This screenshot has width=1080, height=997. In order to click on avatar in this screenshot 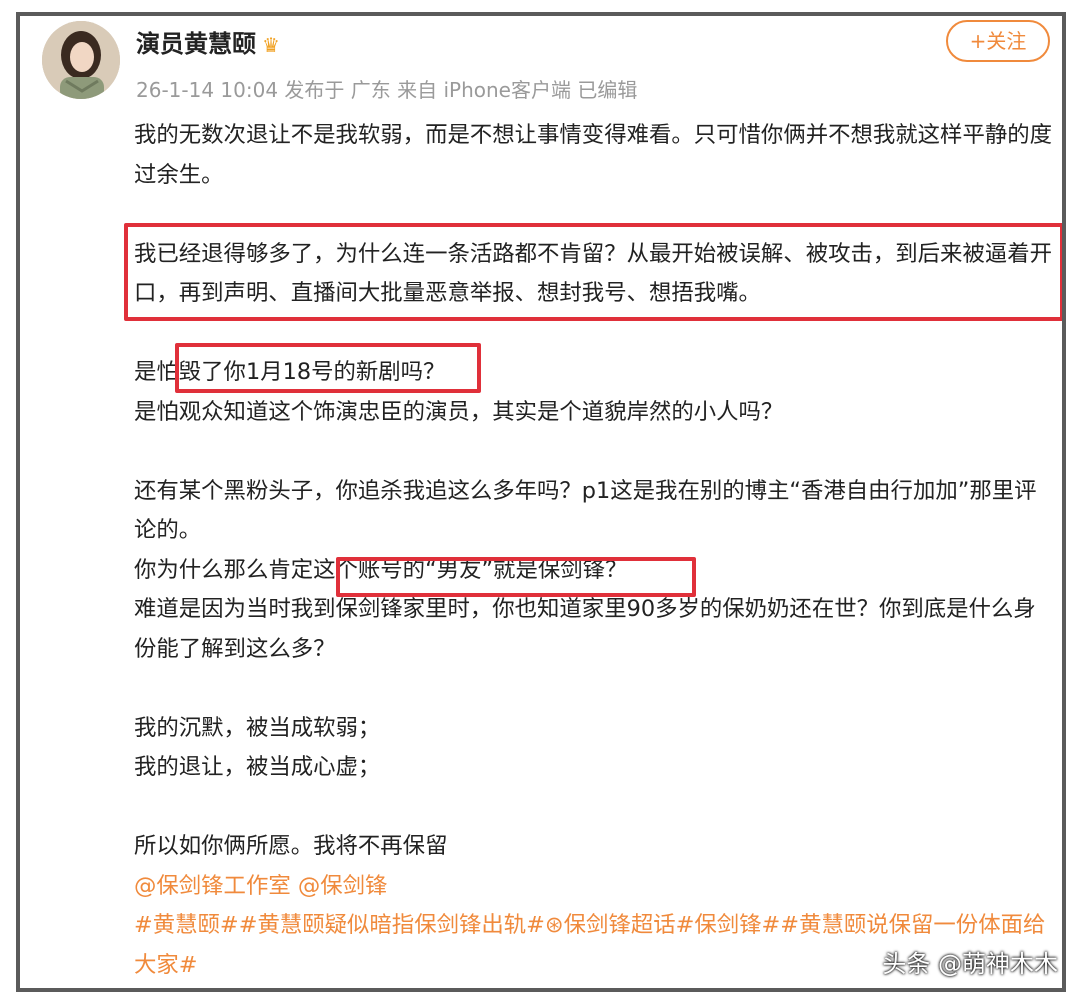, I will do `click(81, 60)`.